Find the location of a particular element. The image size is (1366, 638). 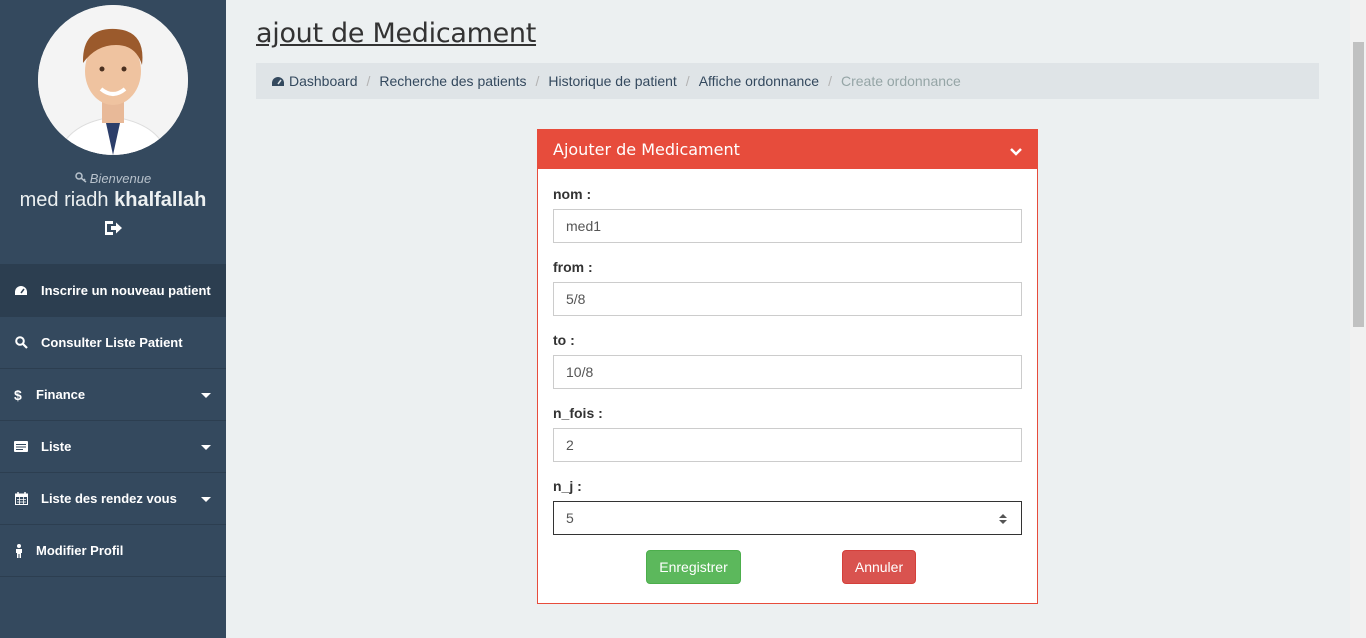

number-spinner-icon is located at coordinates (1003, 518).